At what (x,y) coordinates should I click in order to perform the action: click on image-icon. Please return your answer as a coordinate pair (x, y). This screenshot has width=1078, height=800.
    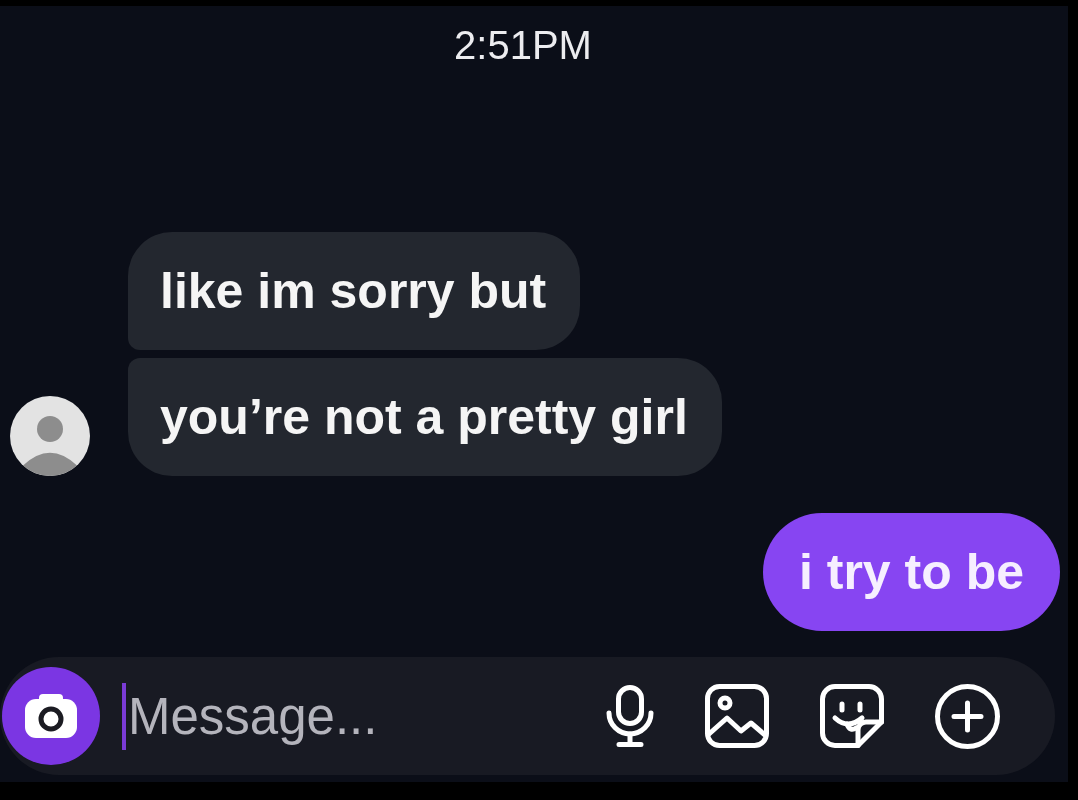
    Looking at the image, I should click on (737, 716).